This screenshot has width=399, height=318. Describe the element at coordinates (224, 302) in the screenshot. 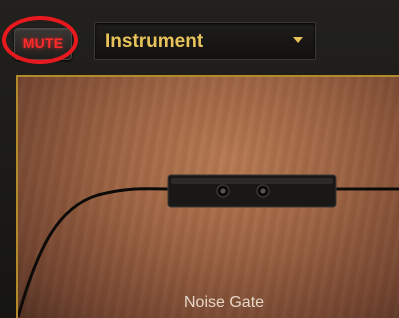

I see `pedal-name-label: Noise Gate` at that location.